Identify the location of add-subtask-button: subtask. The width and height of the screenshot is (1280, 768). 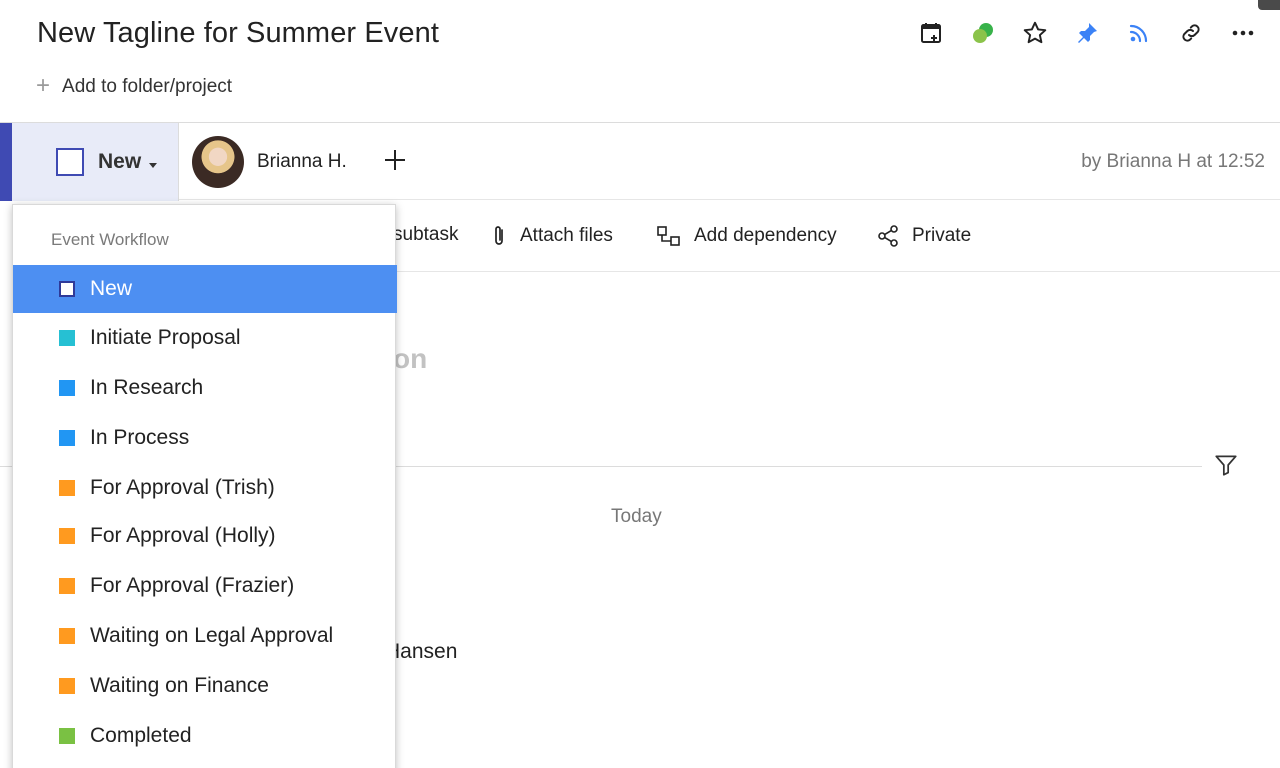
(425, 235).